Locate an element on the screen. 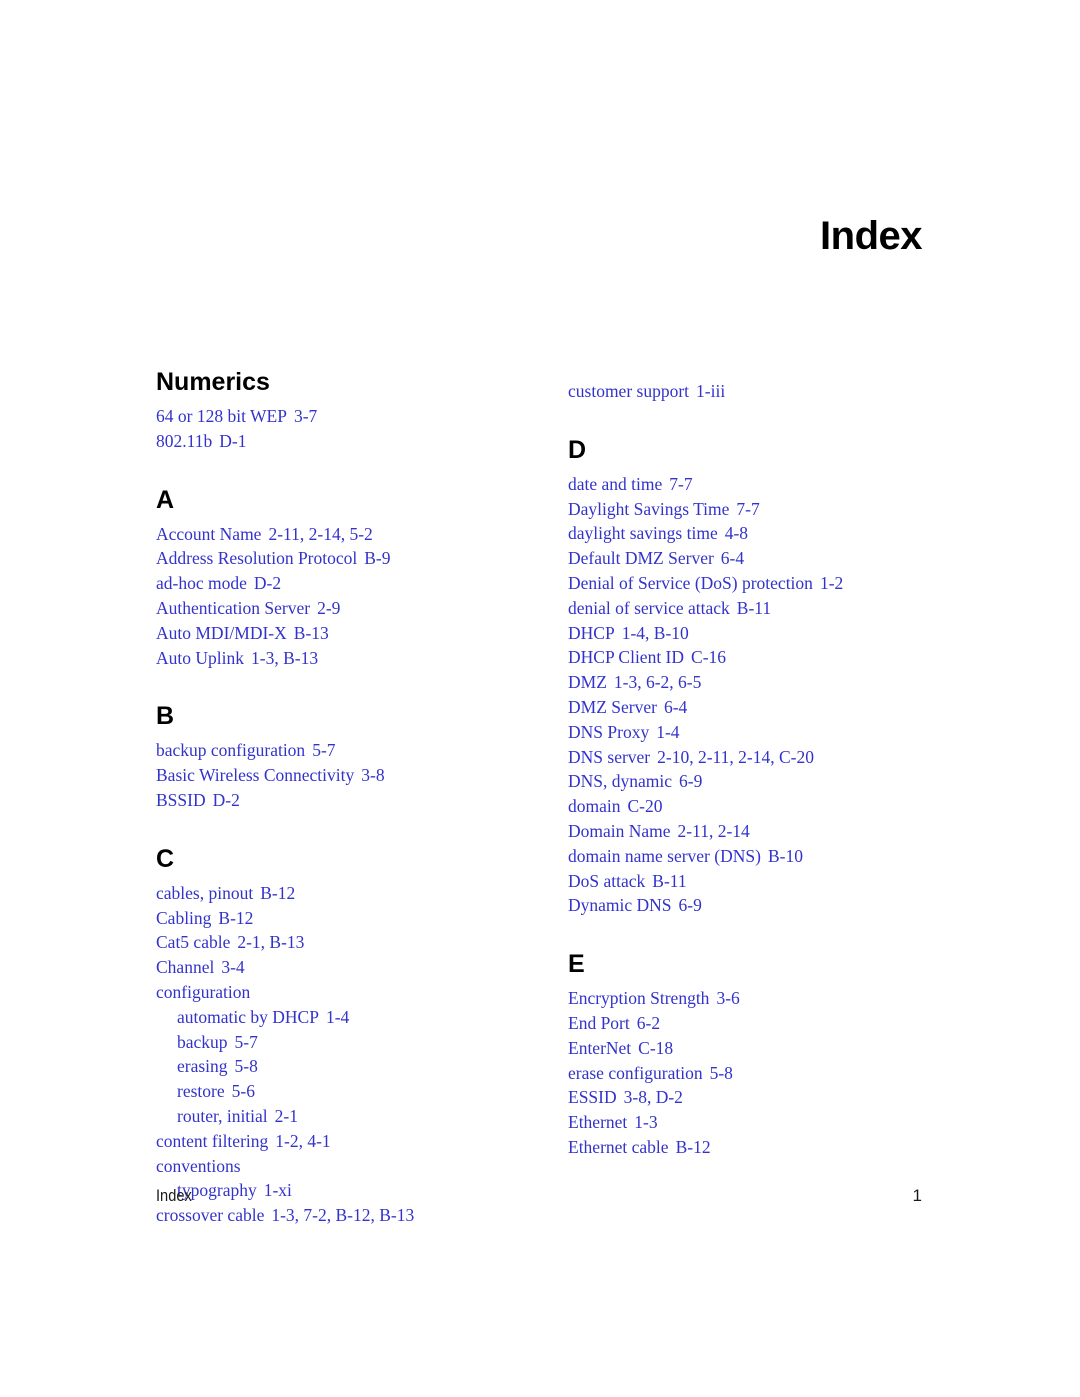 This screenshot has height=1397, width=1080. entry-locators: 2-1 is located at coordinates (286, 1115).